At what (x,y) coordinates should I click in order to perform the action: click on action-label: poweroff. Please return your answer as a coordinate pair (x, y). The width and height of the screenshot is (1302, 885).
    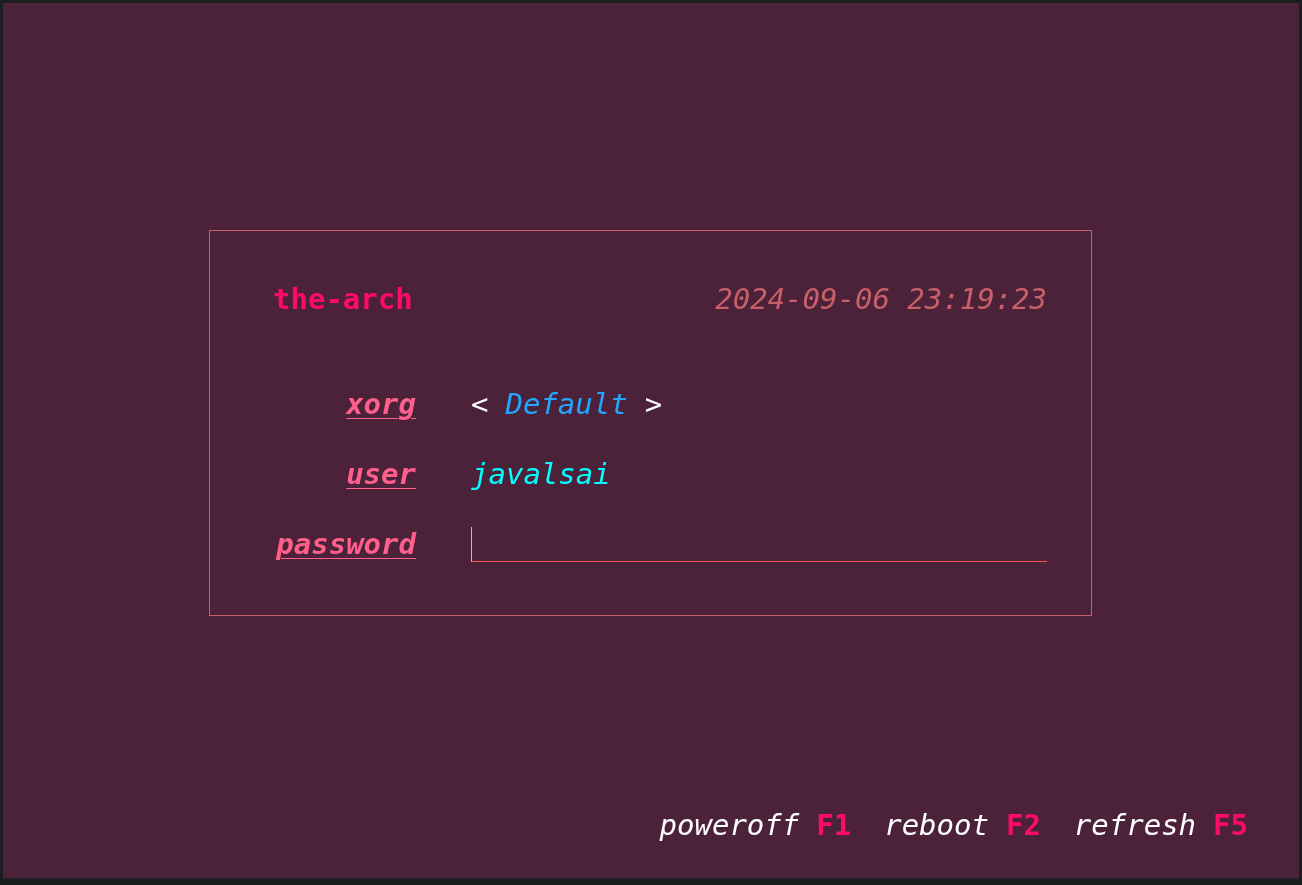
    Looking at the image, I should click on (729, 825).